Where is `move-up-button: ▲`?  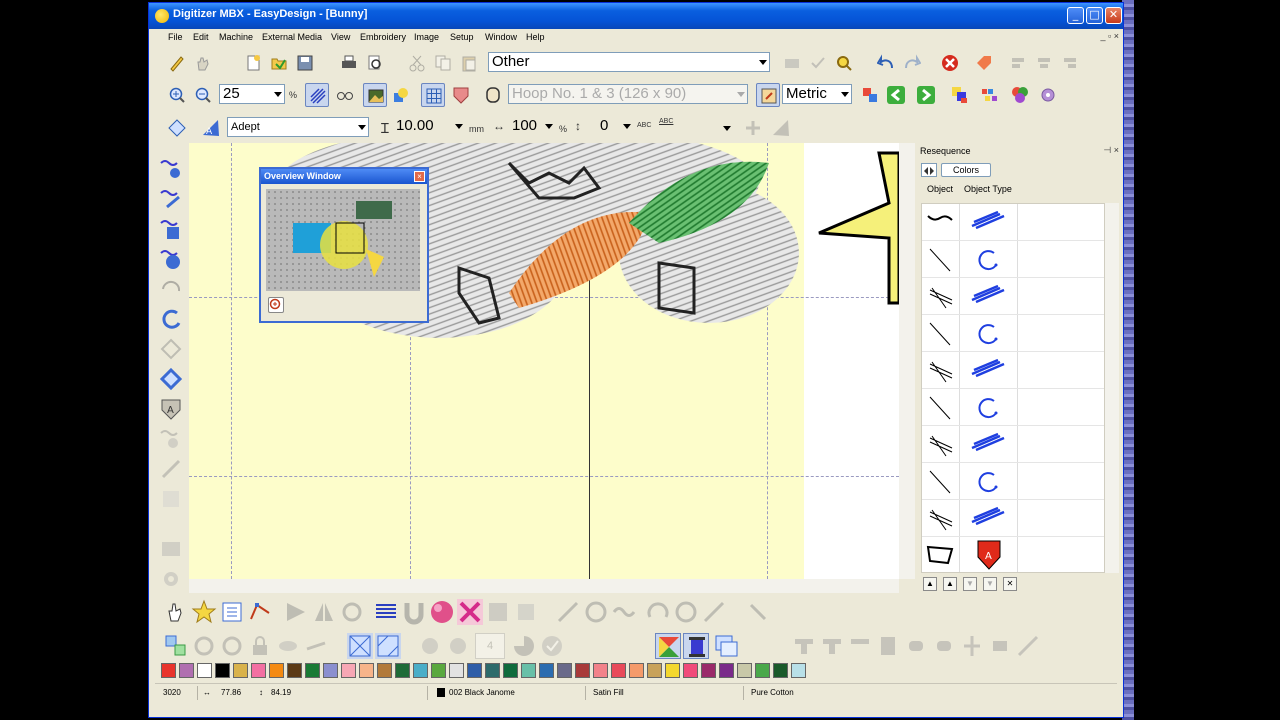 move-up-button: ▲ is located at coordinates (950, 584).